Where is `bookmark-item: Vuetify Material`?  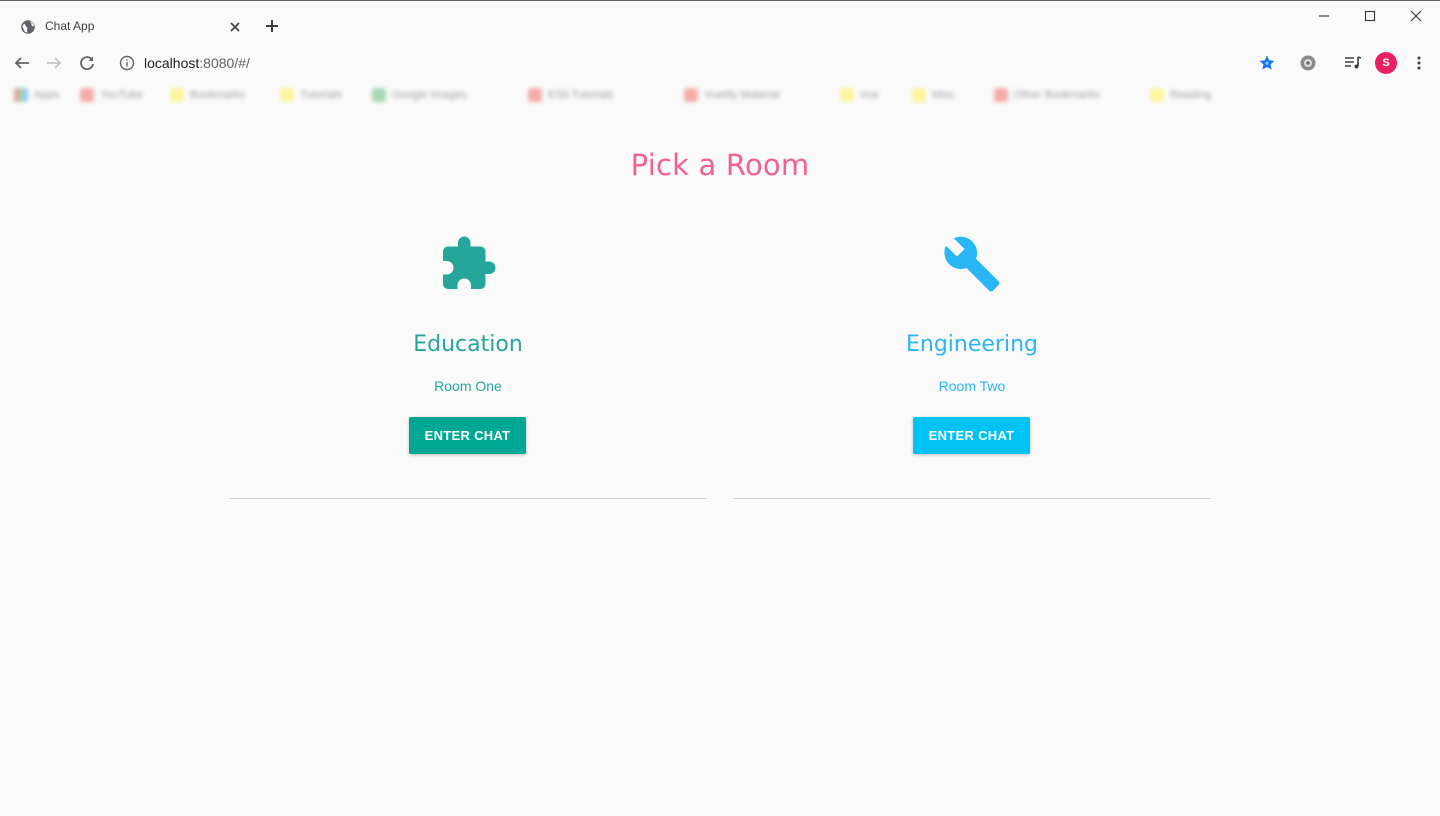 bookmark-item: Vuetify Material is located at coordinates (731, 95).